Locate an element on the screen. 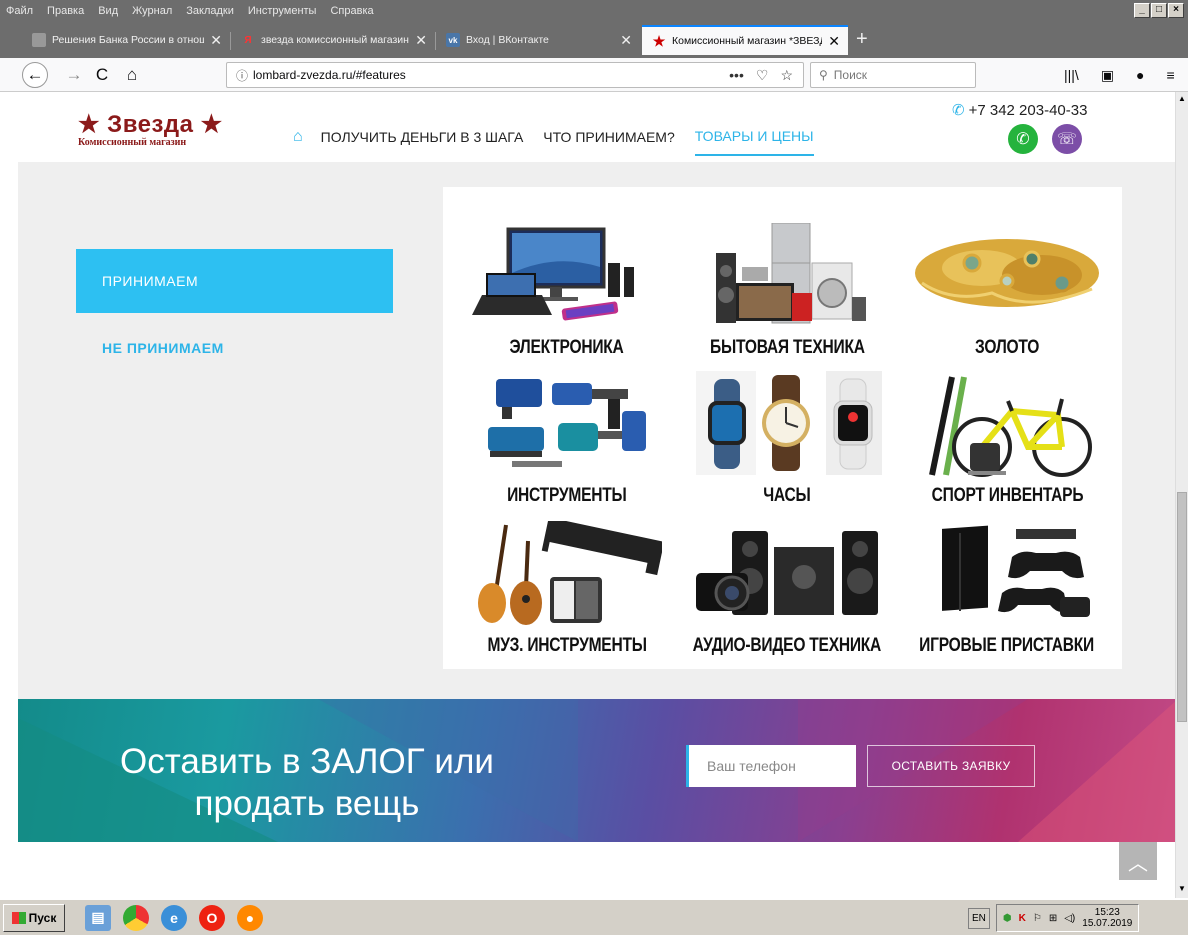 This screenshot has height=935, width=1188. cbr-icon is located at coordinates (39, 40).